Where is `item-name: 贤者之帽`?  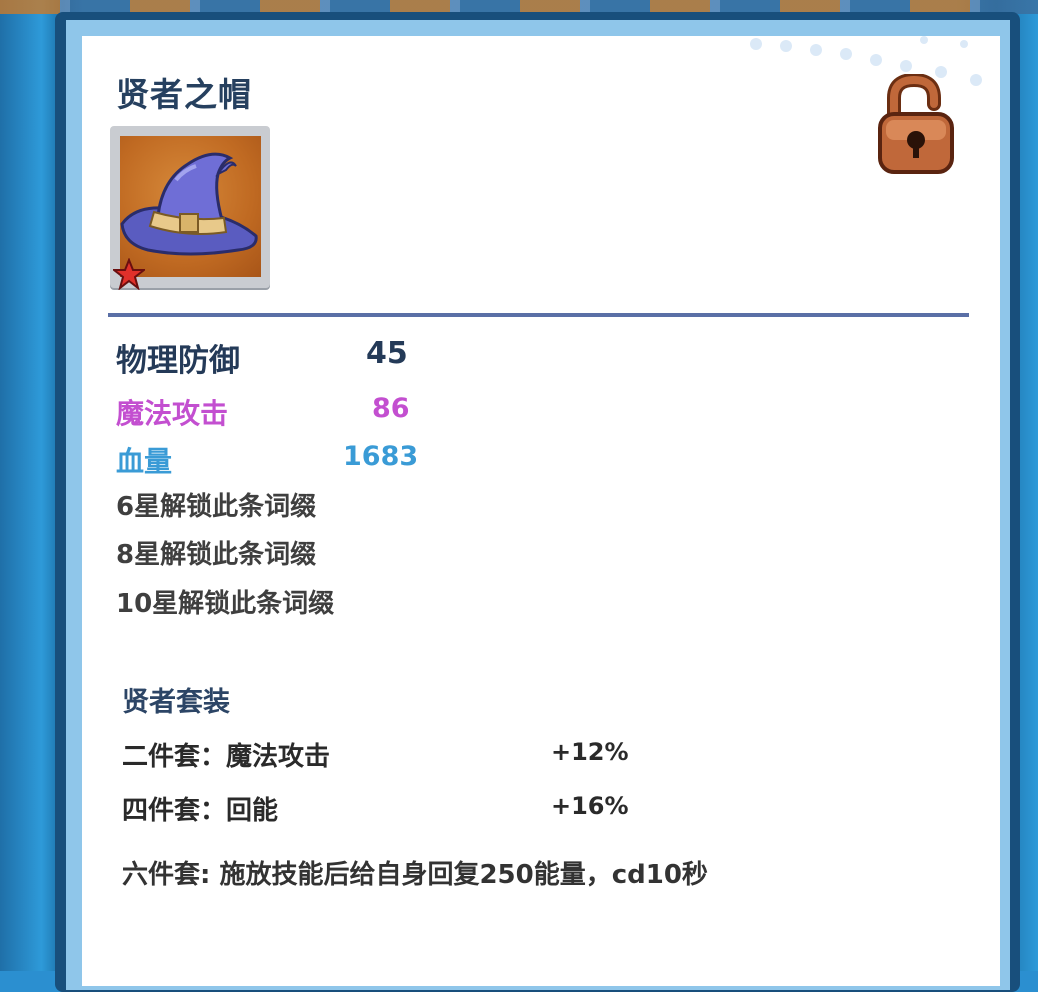
item-name: 贤者之帽 is located at coordinates (184, 94).